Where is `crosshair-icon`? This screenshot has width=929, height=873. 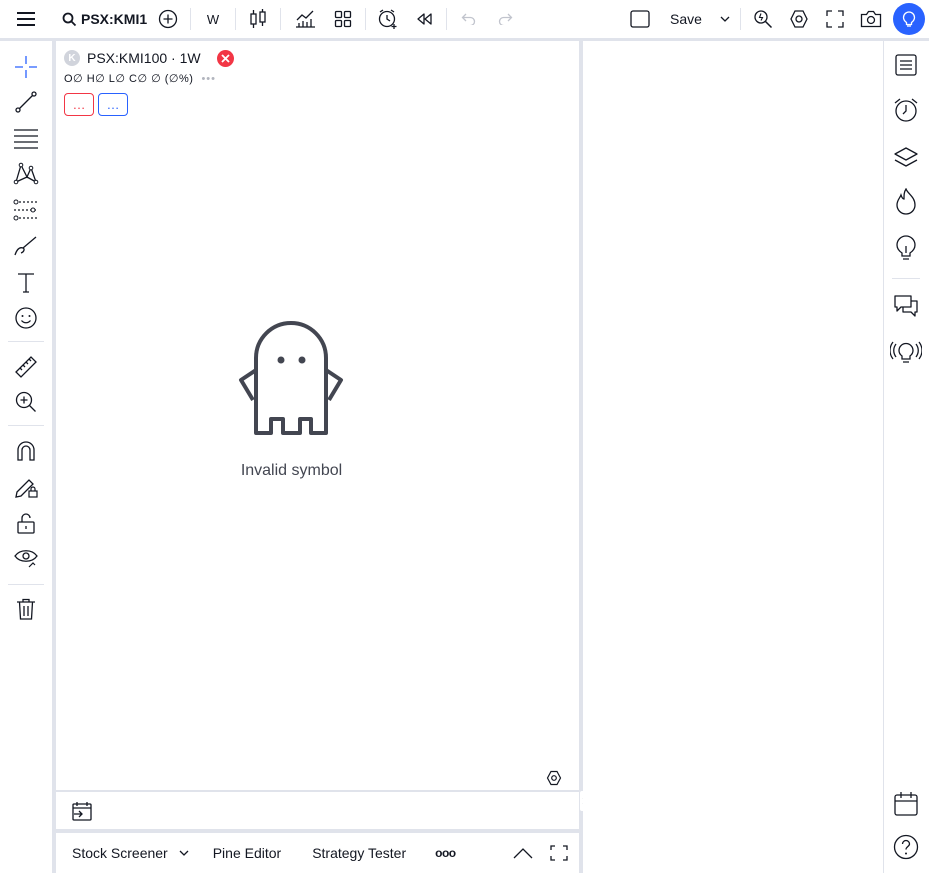 crosshair-icon is located at coordinates (26, 67).